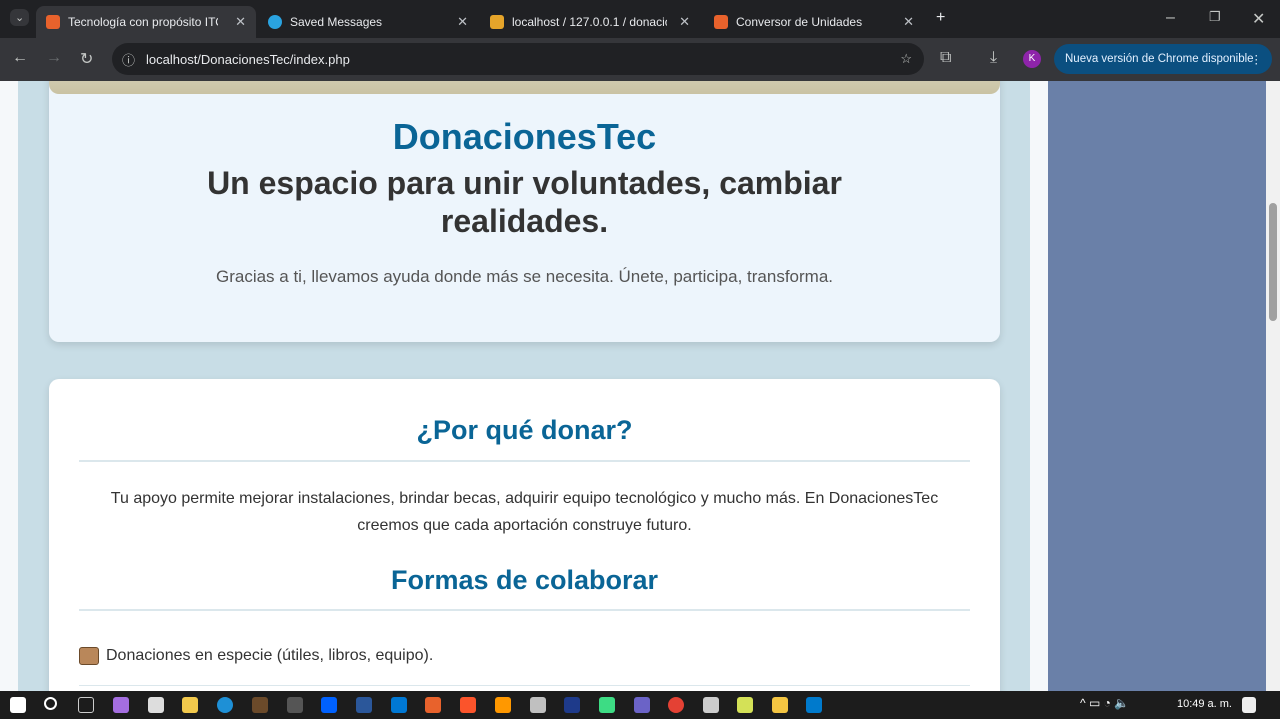  What do you see at coordinates (1249, 705) in the screenshot?
I see `notifications-icon` at bounding box center [1249, 705].